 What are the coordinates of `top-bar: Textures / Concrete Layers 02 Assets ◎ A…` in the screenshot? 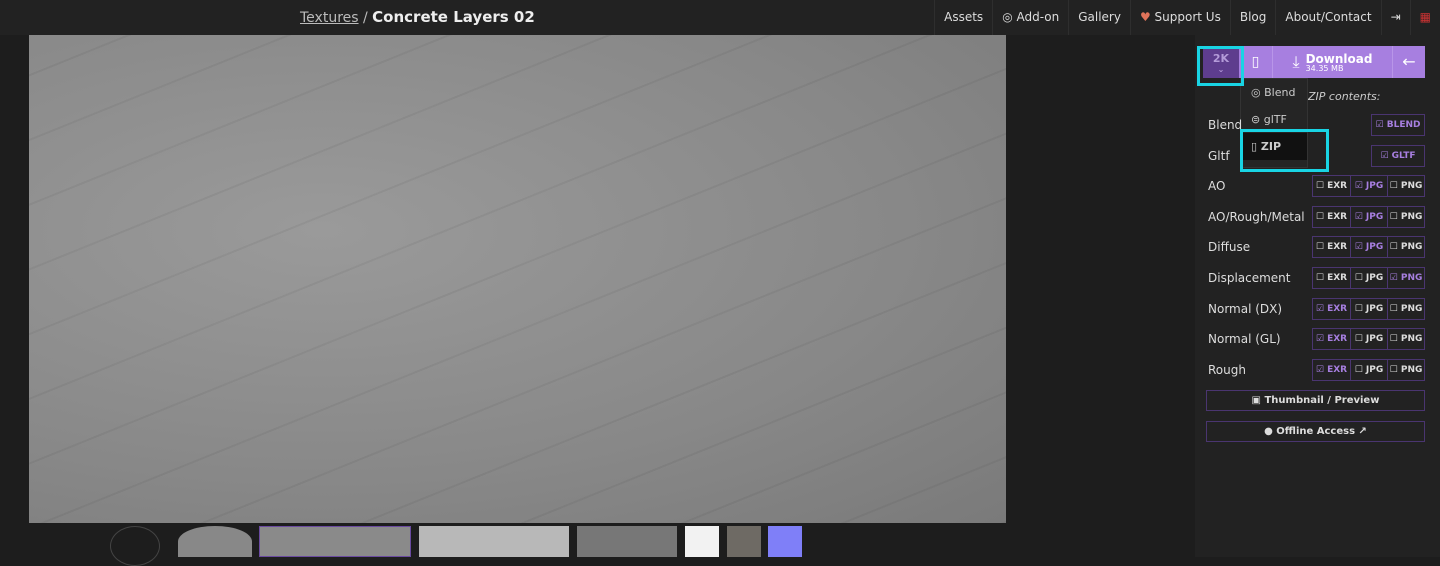 It's located at (720, 17).